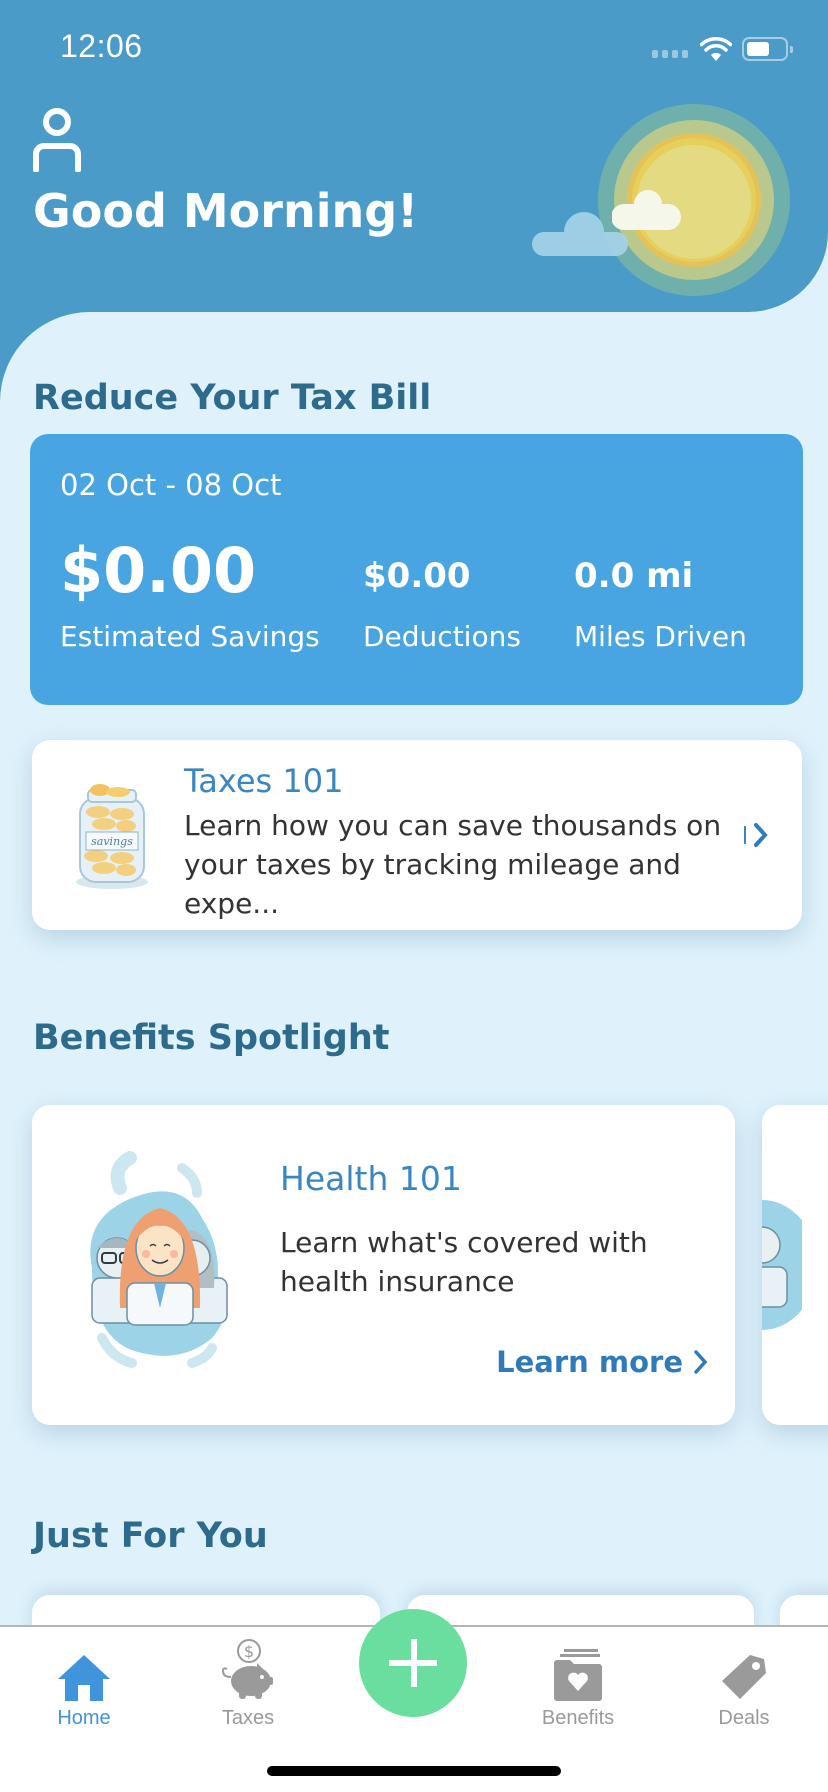 The height and width of the screenshot is (1792, 828). What do you see at coordinates (744, 1718) in the screenshot?
I see `tab-label: Deals` at bounding box center [744, 1718].